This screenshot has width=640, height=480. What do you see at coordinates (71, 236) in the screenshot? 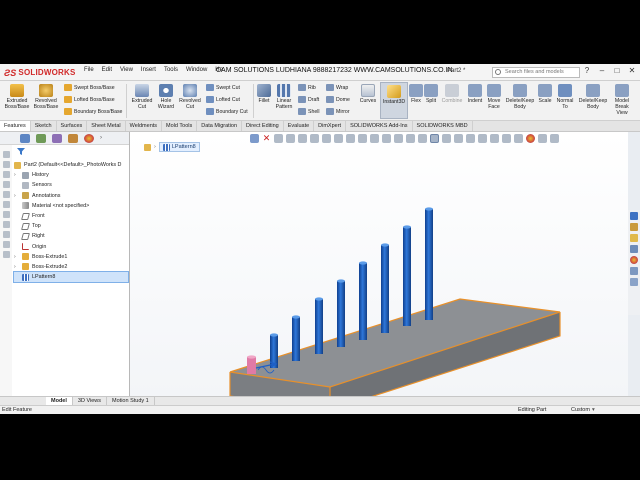
I see `tree-item-right-plane: Right` at bounding box center [71, 236].